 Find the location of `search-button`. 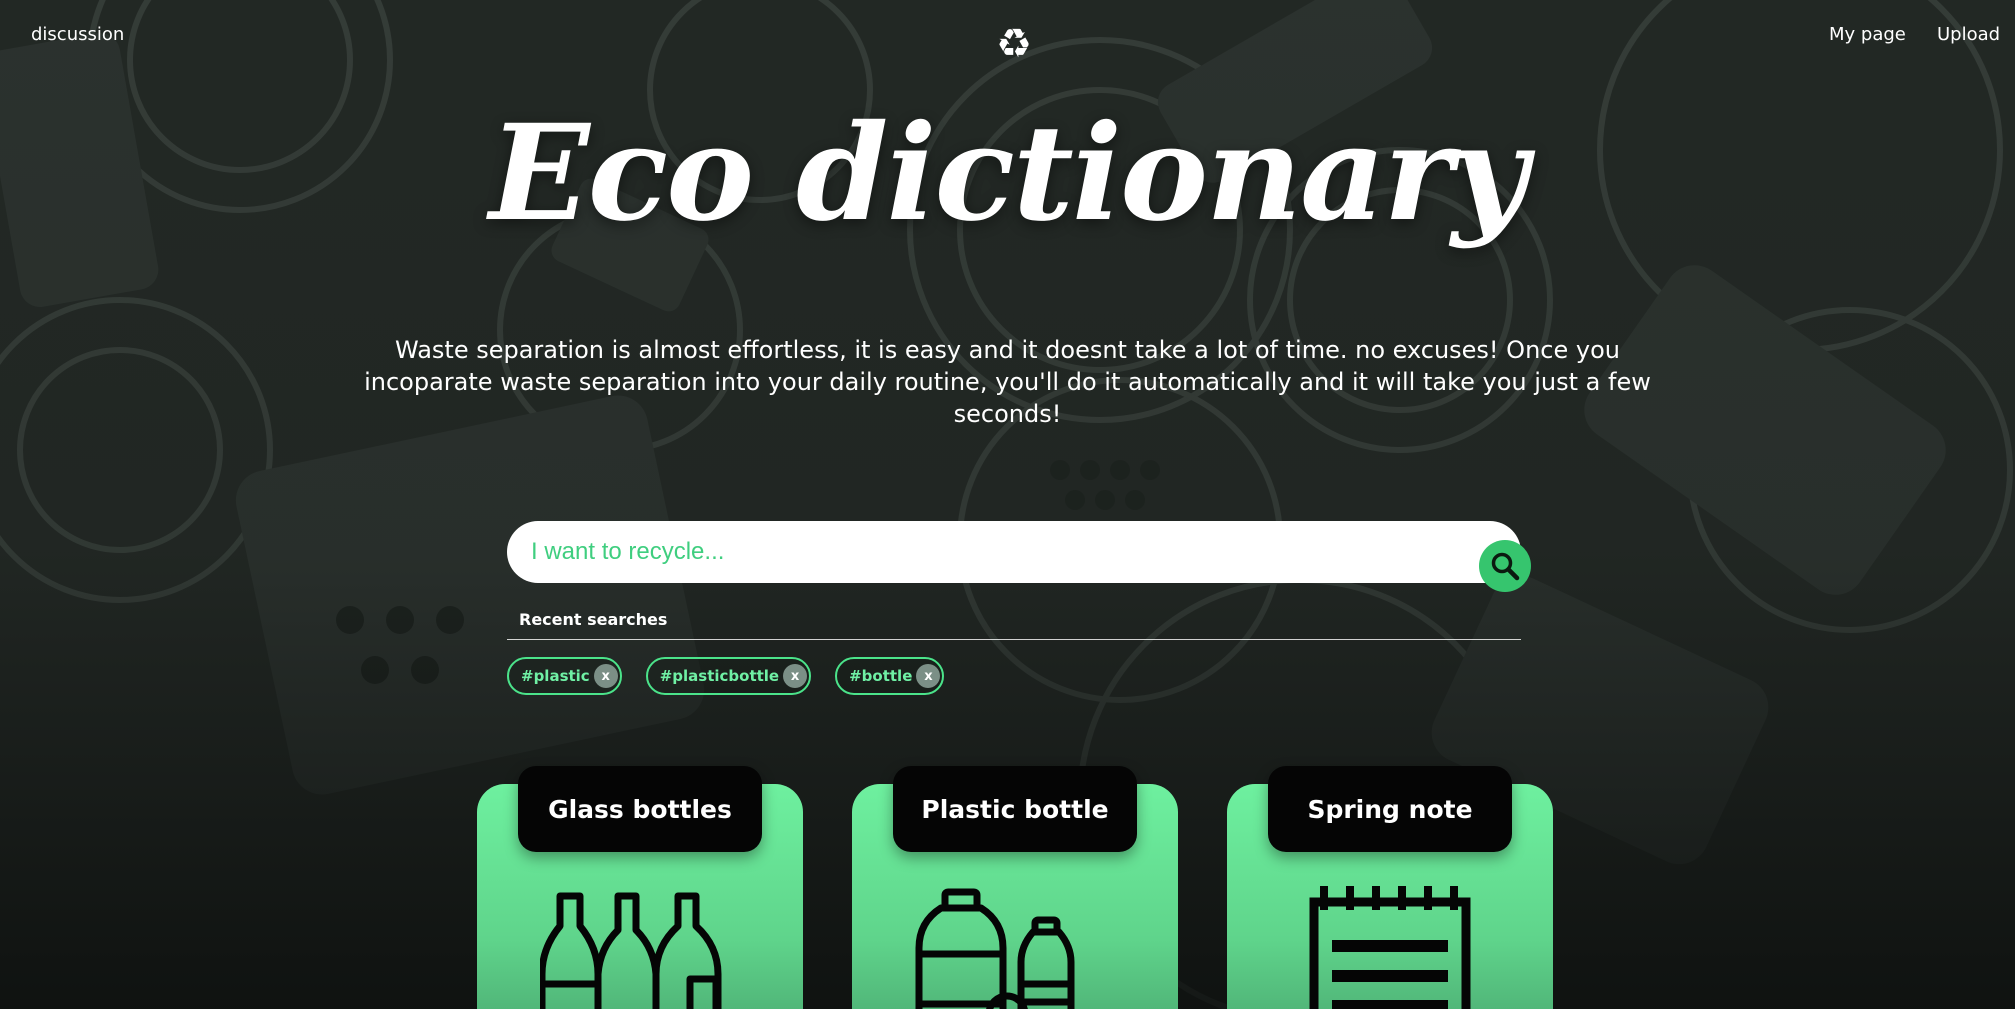

search-button is located at coordinates (1505, 566).